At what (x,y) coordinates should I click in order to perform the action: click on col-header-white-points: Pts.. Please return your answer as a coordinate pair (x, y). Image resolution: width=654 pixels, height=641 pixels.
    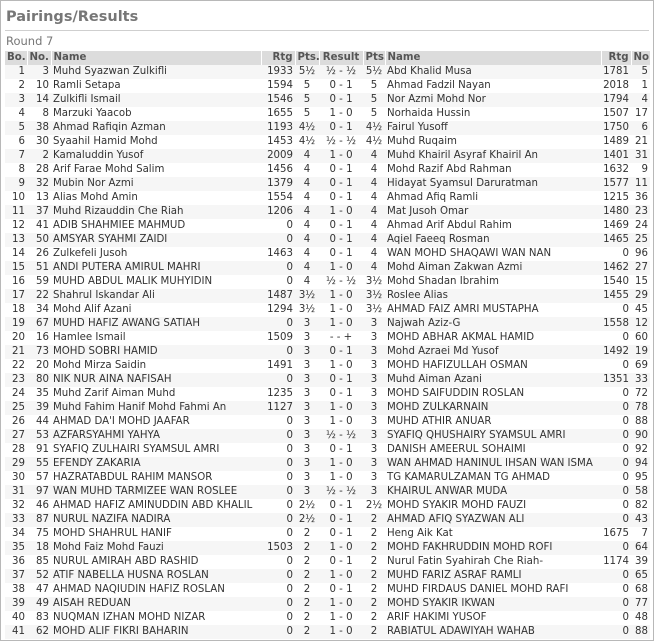
    Looking at the image, I should click on (307, 58).